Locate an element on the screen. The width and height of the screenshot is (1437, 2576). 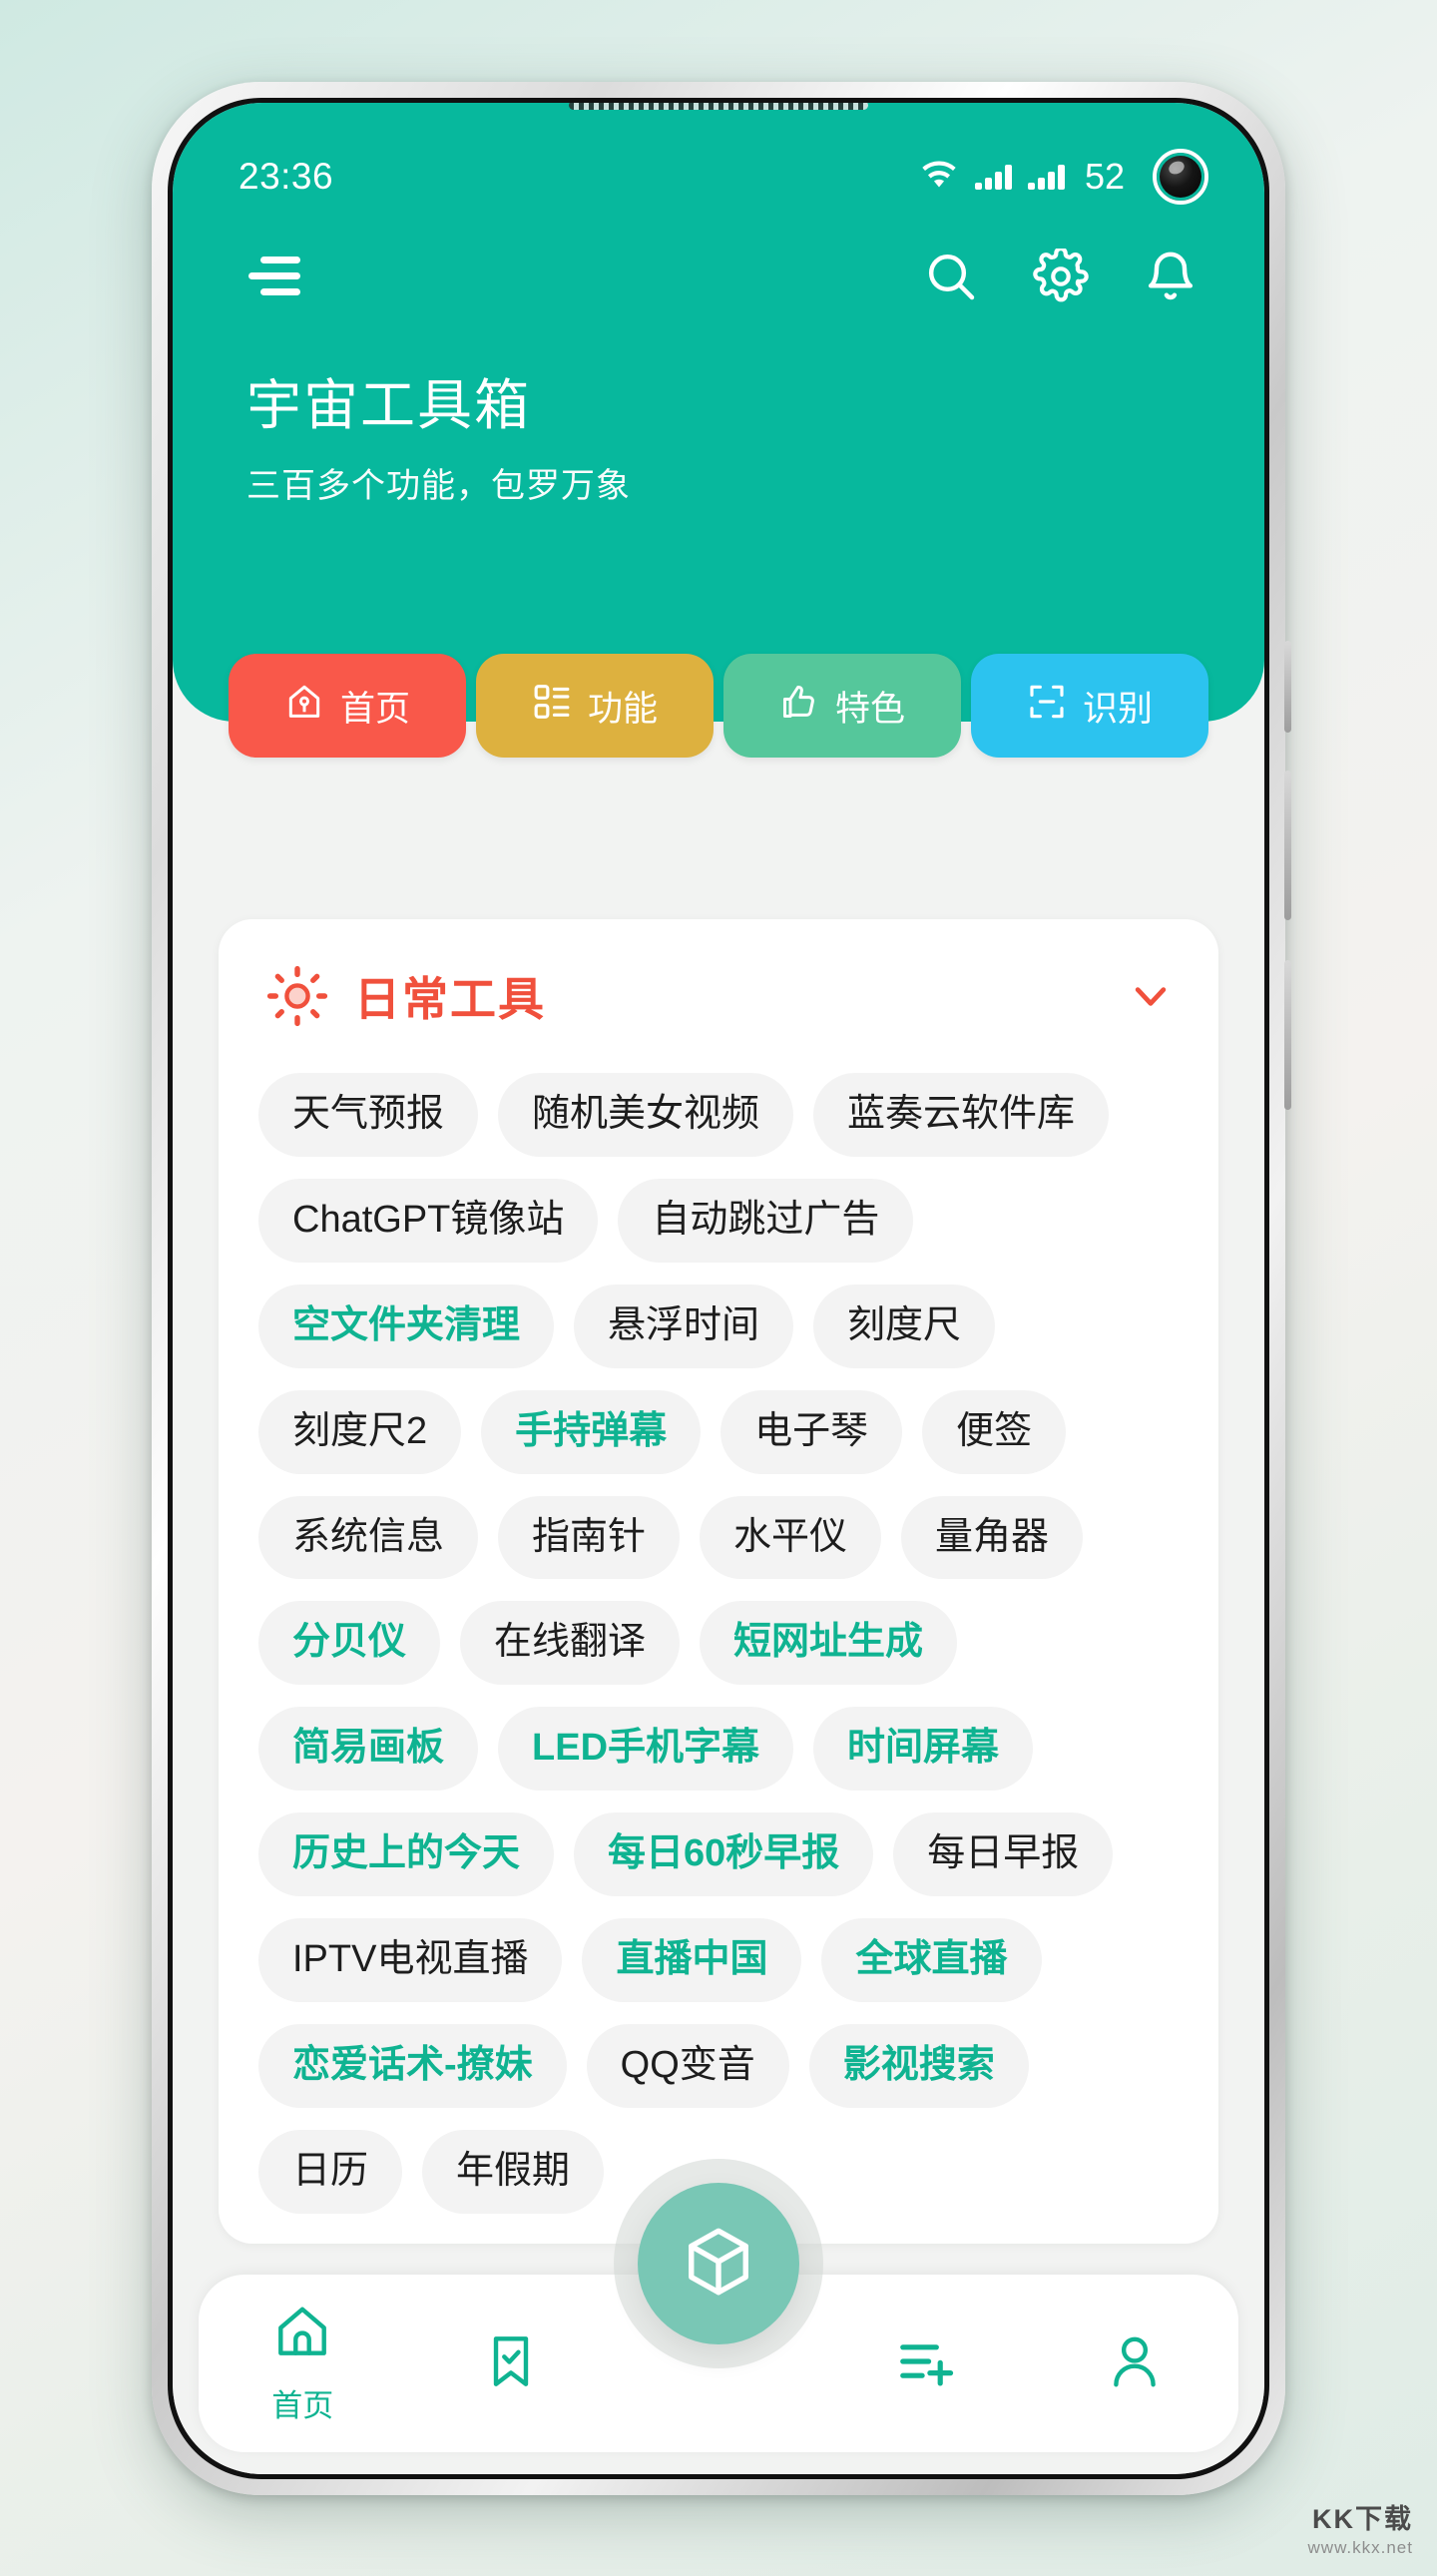
tool-chip: 恋爱话术-撩妹 is located at coordinates (412, 2066).